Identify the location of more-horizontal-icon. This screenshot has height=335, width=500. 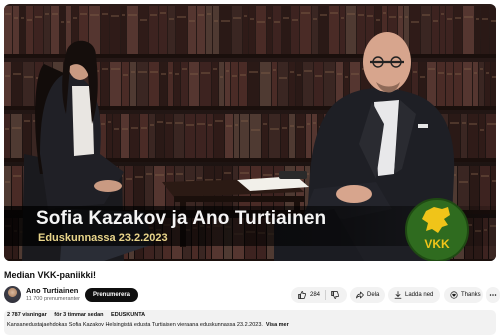
(493, 295).